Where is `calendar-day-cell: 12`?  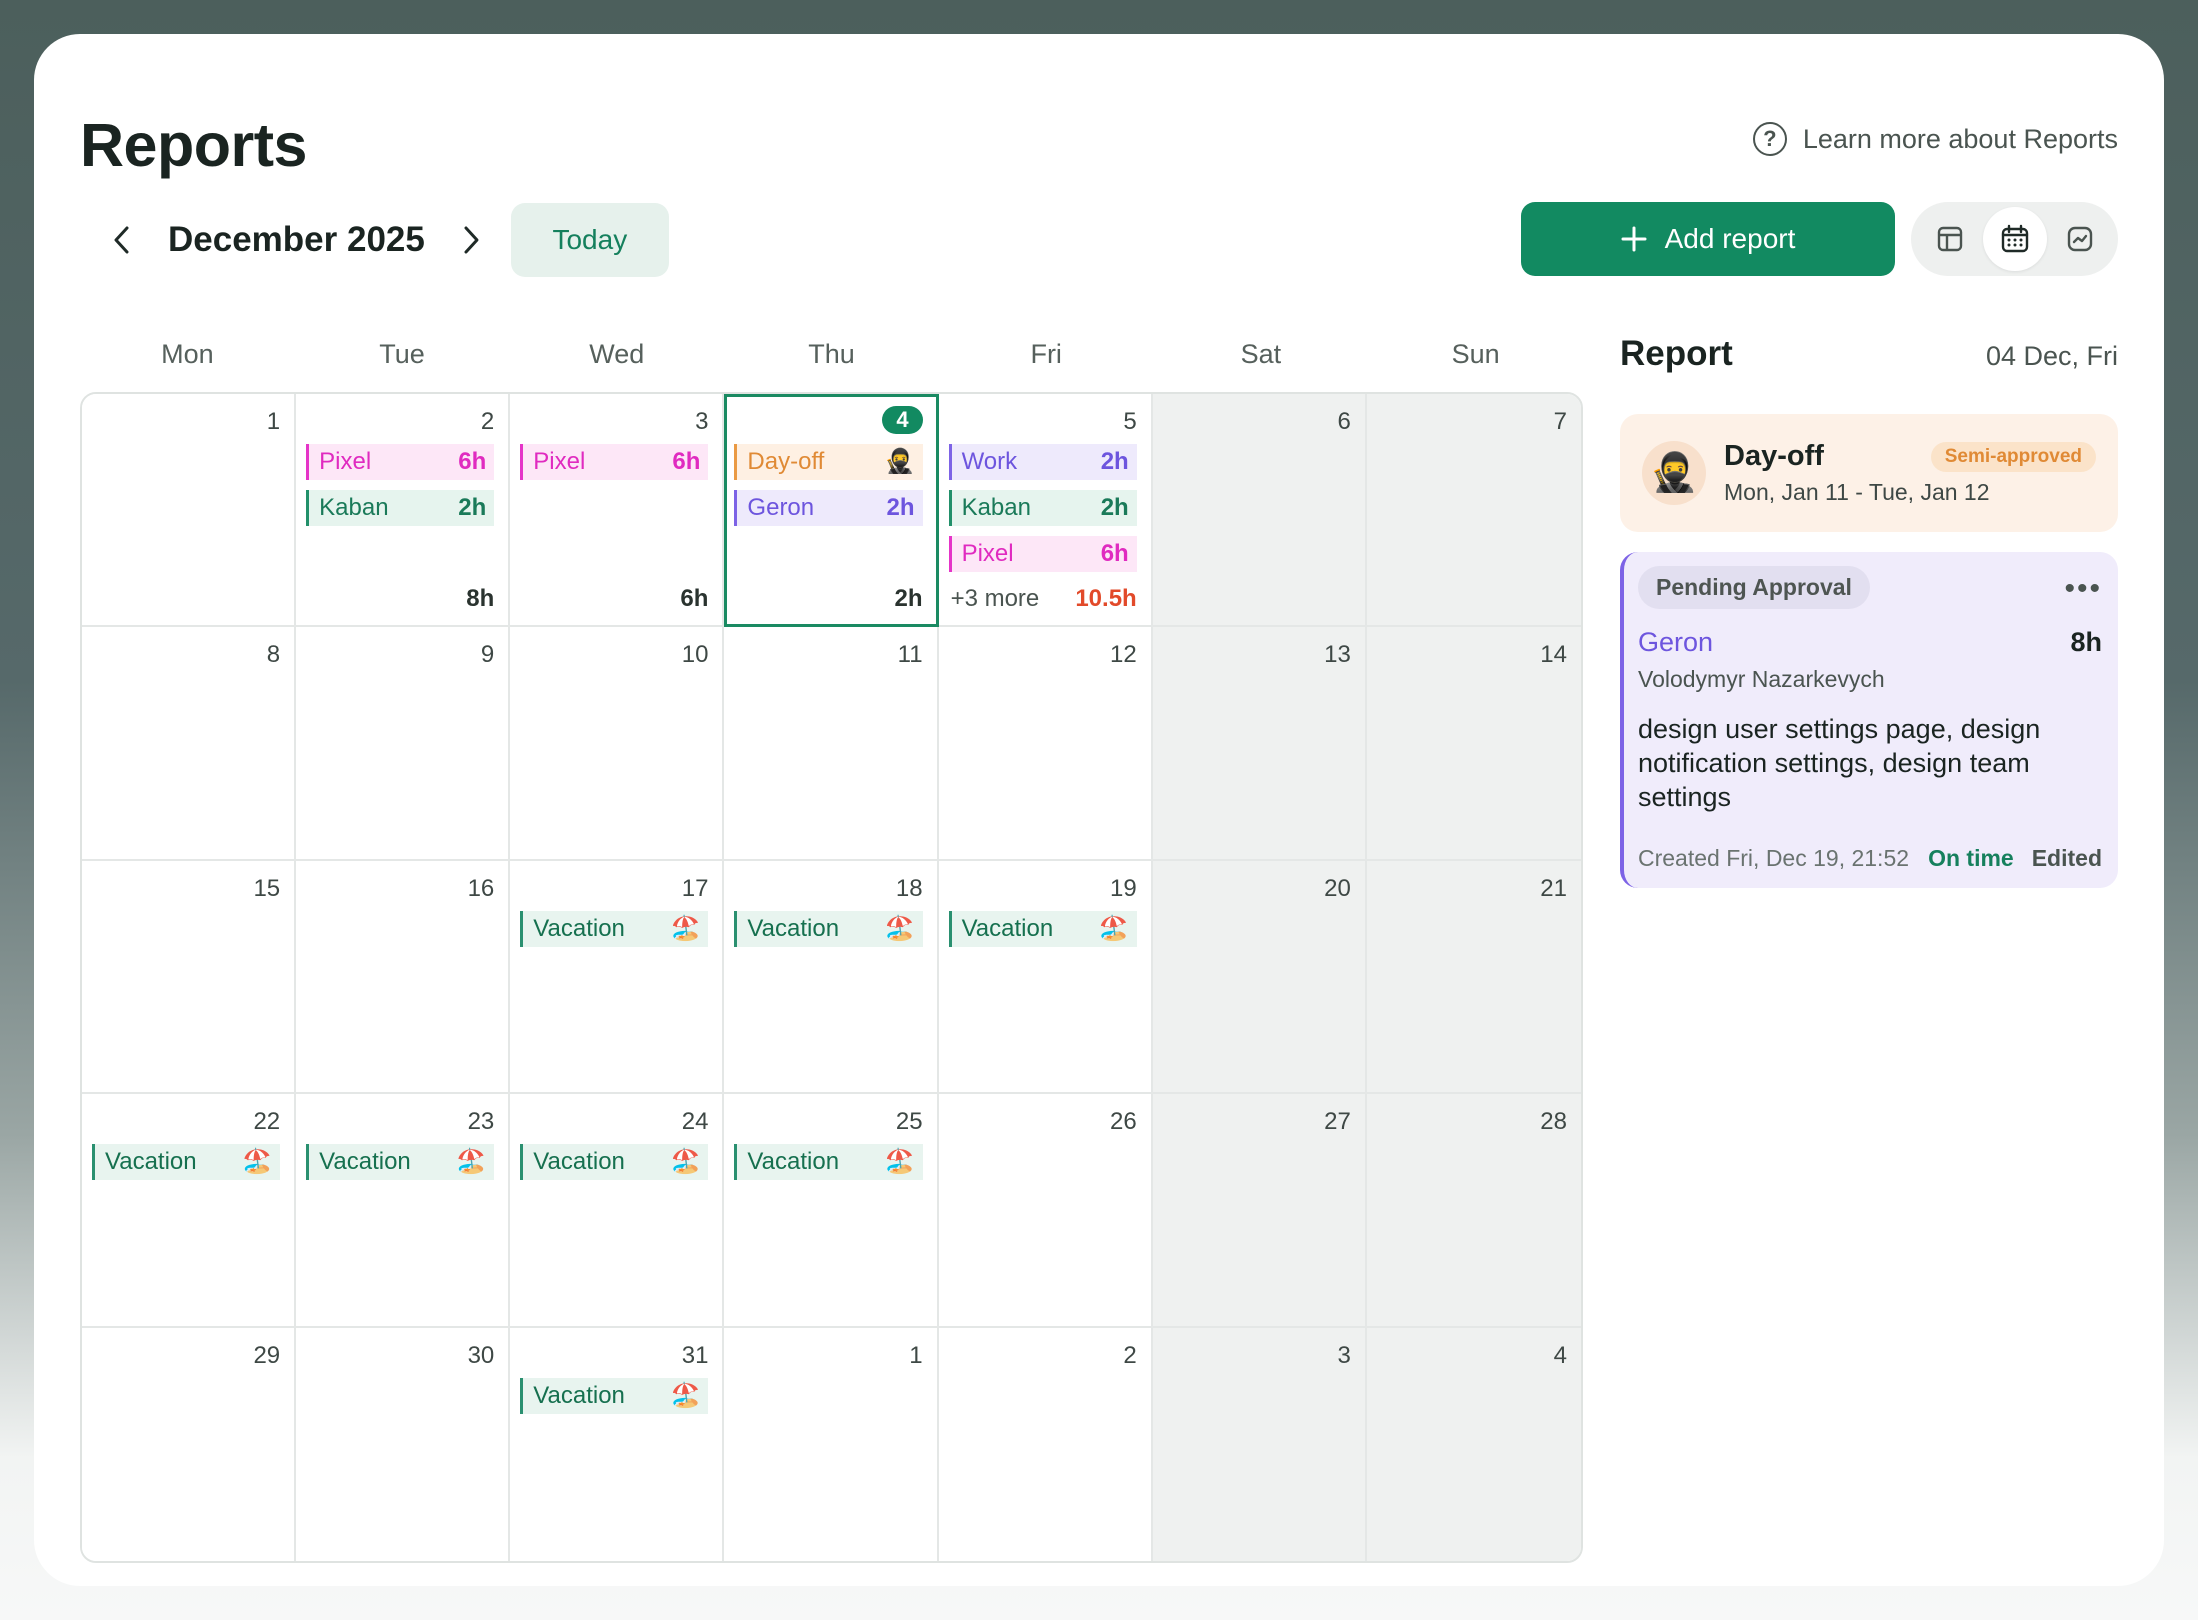 calendar-day-cell: 12 is located at coordinates (1045, 744).